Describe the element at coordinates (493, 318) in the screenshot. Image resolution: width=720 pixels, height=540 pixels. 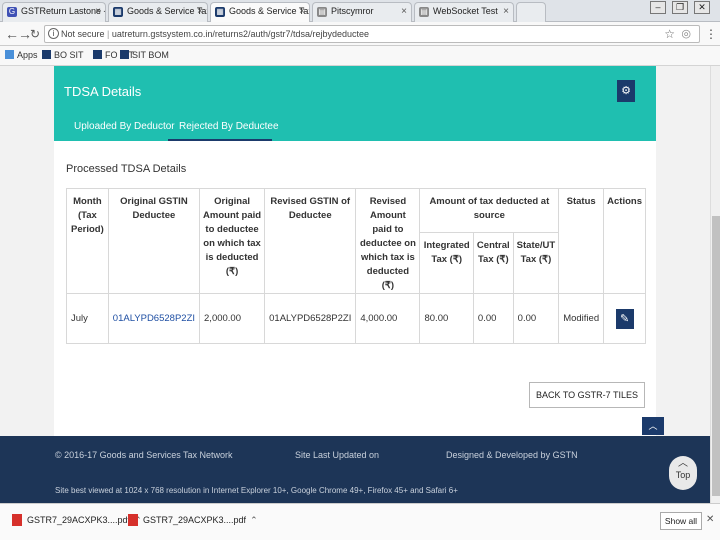
I see `cell-central-tax: 0.00` at that location.